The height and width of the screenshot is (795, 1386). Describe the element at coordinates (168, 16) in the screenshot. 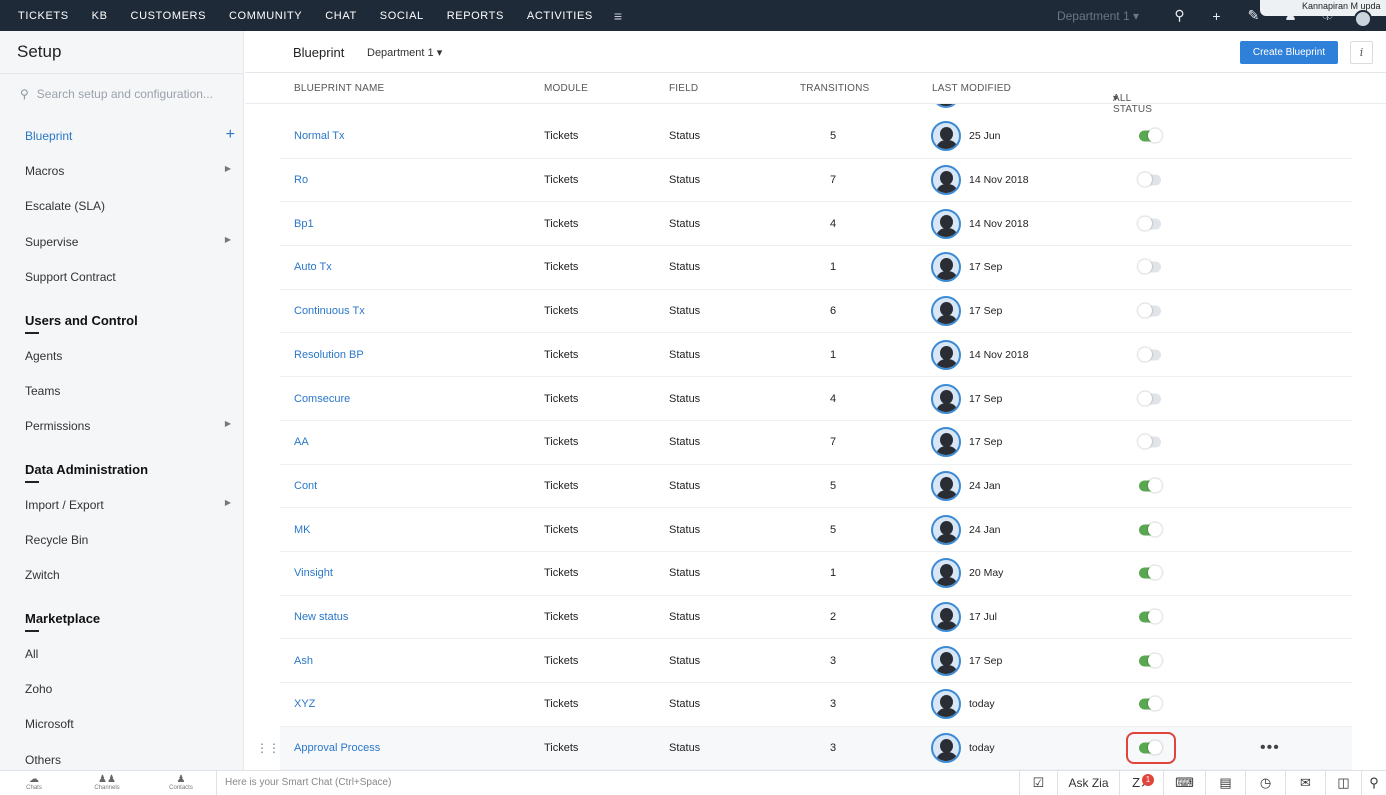

I see `nav-customers: CUSTOMERS` at that location.